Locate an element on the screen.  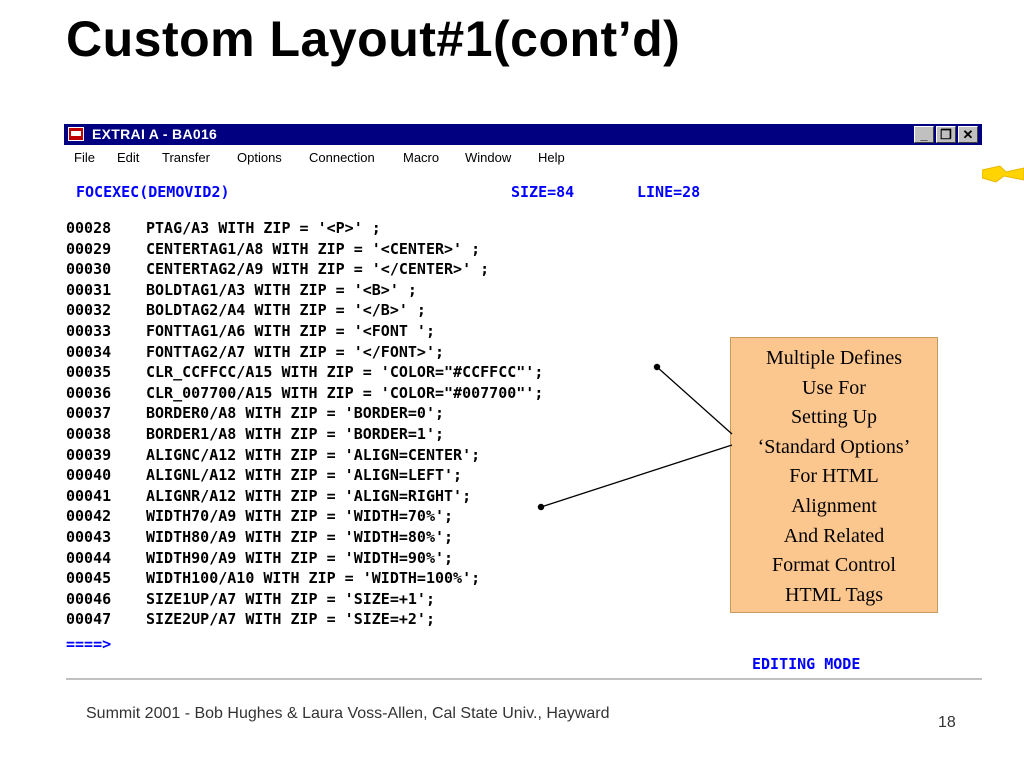
line-number: 00042 is located at coordinates (89, 516).